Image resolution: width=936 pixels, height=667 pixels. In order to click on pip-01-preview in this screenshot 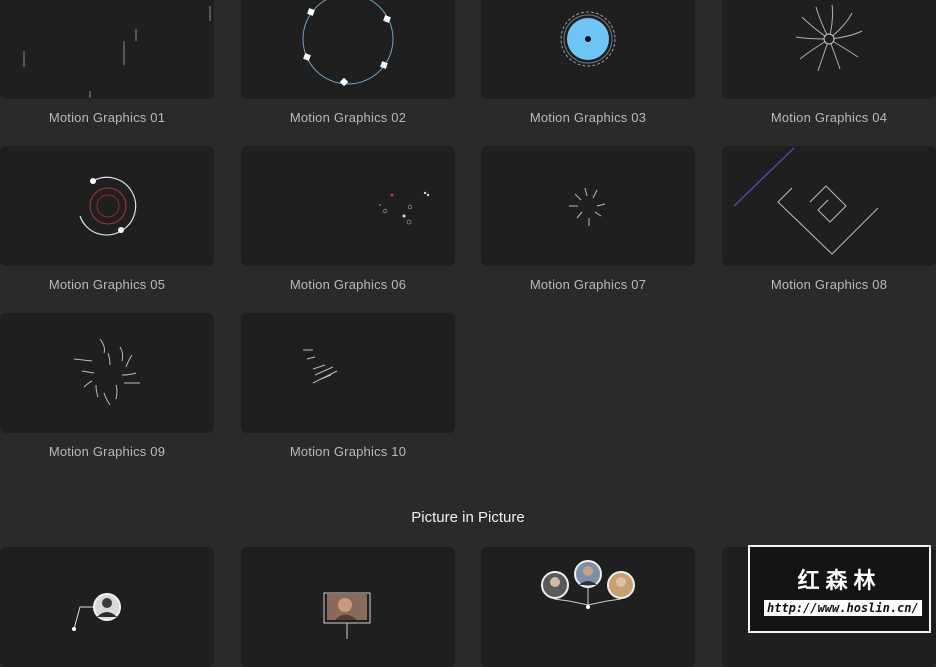, I will do `click(96, 612)`.